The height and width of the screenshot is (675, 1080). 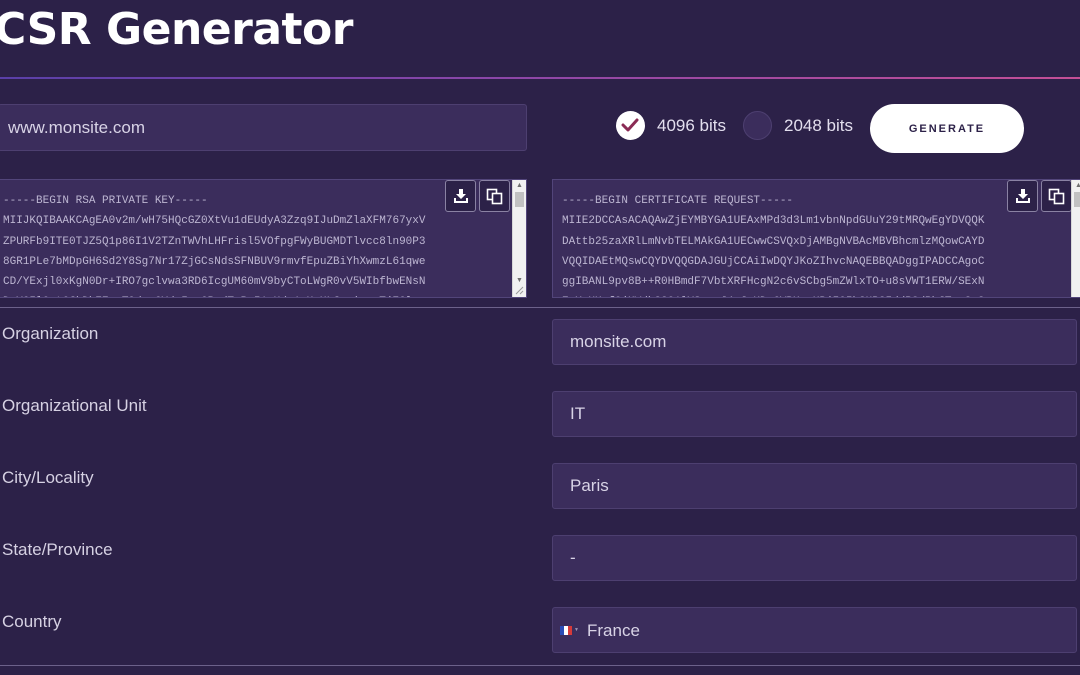 What do you see at coordinates (814, 630) in the screenshot?
I see `country-select: ▼ France` at bounding box center [814, 630].